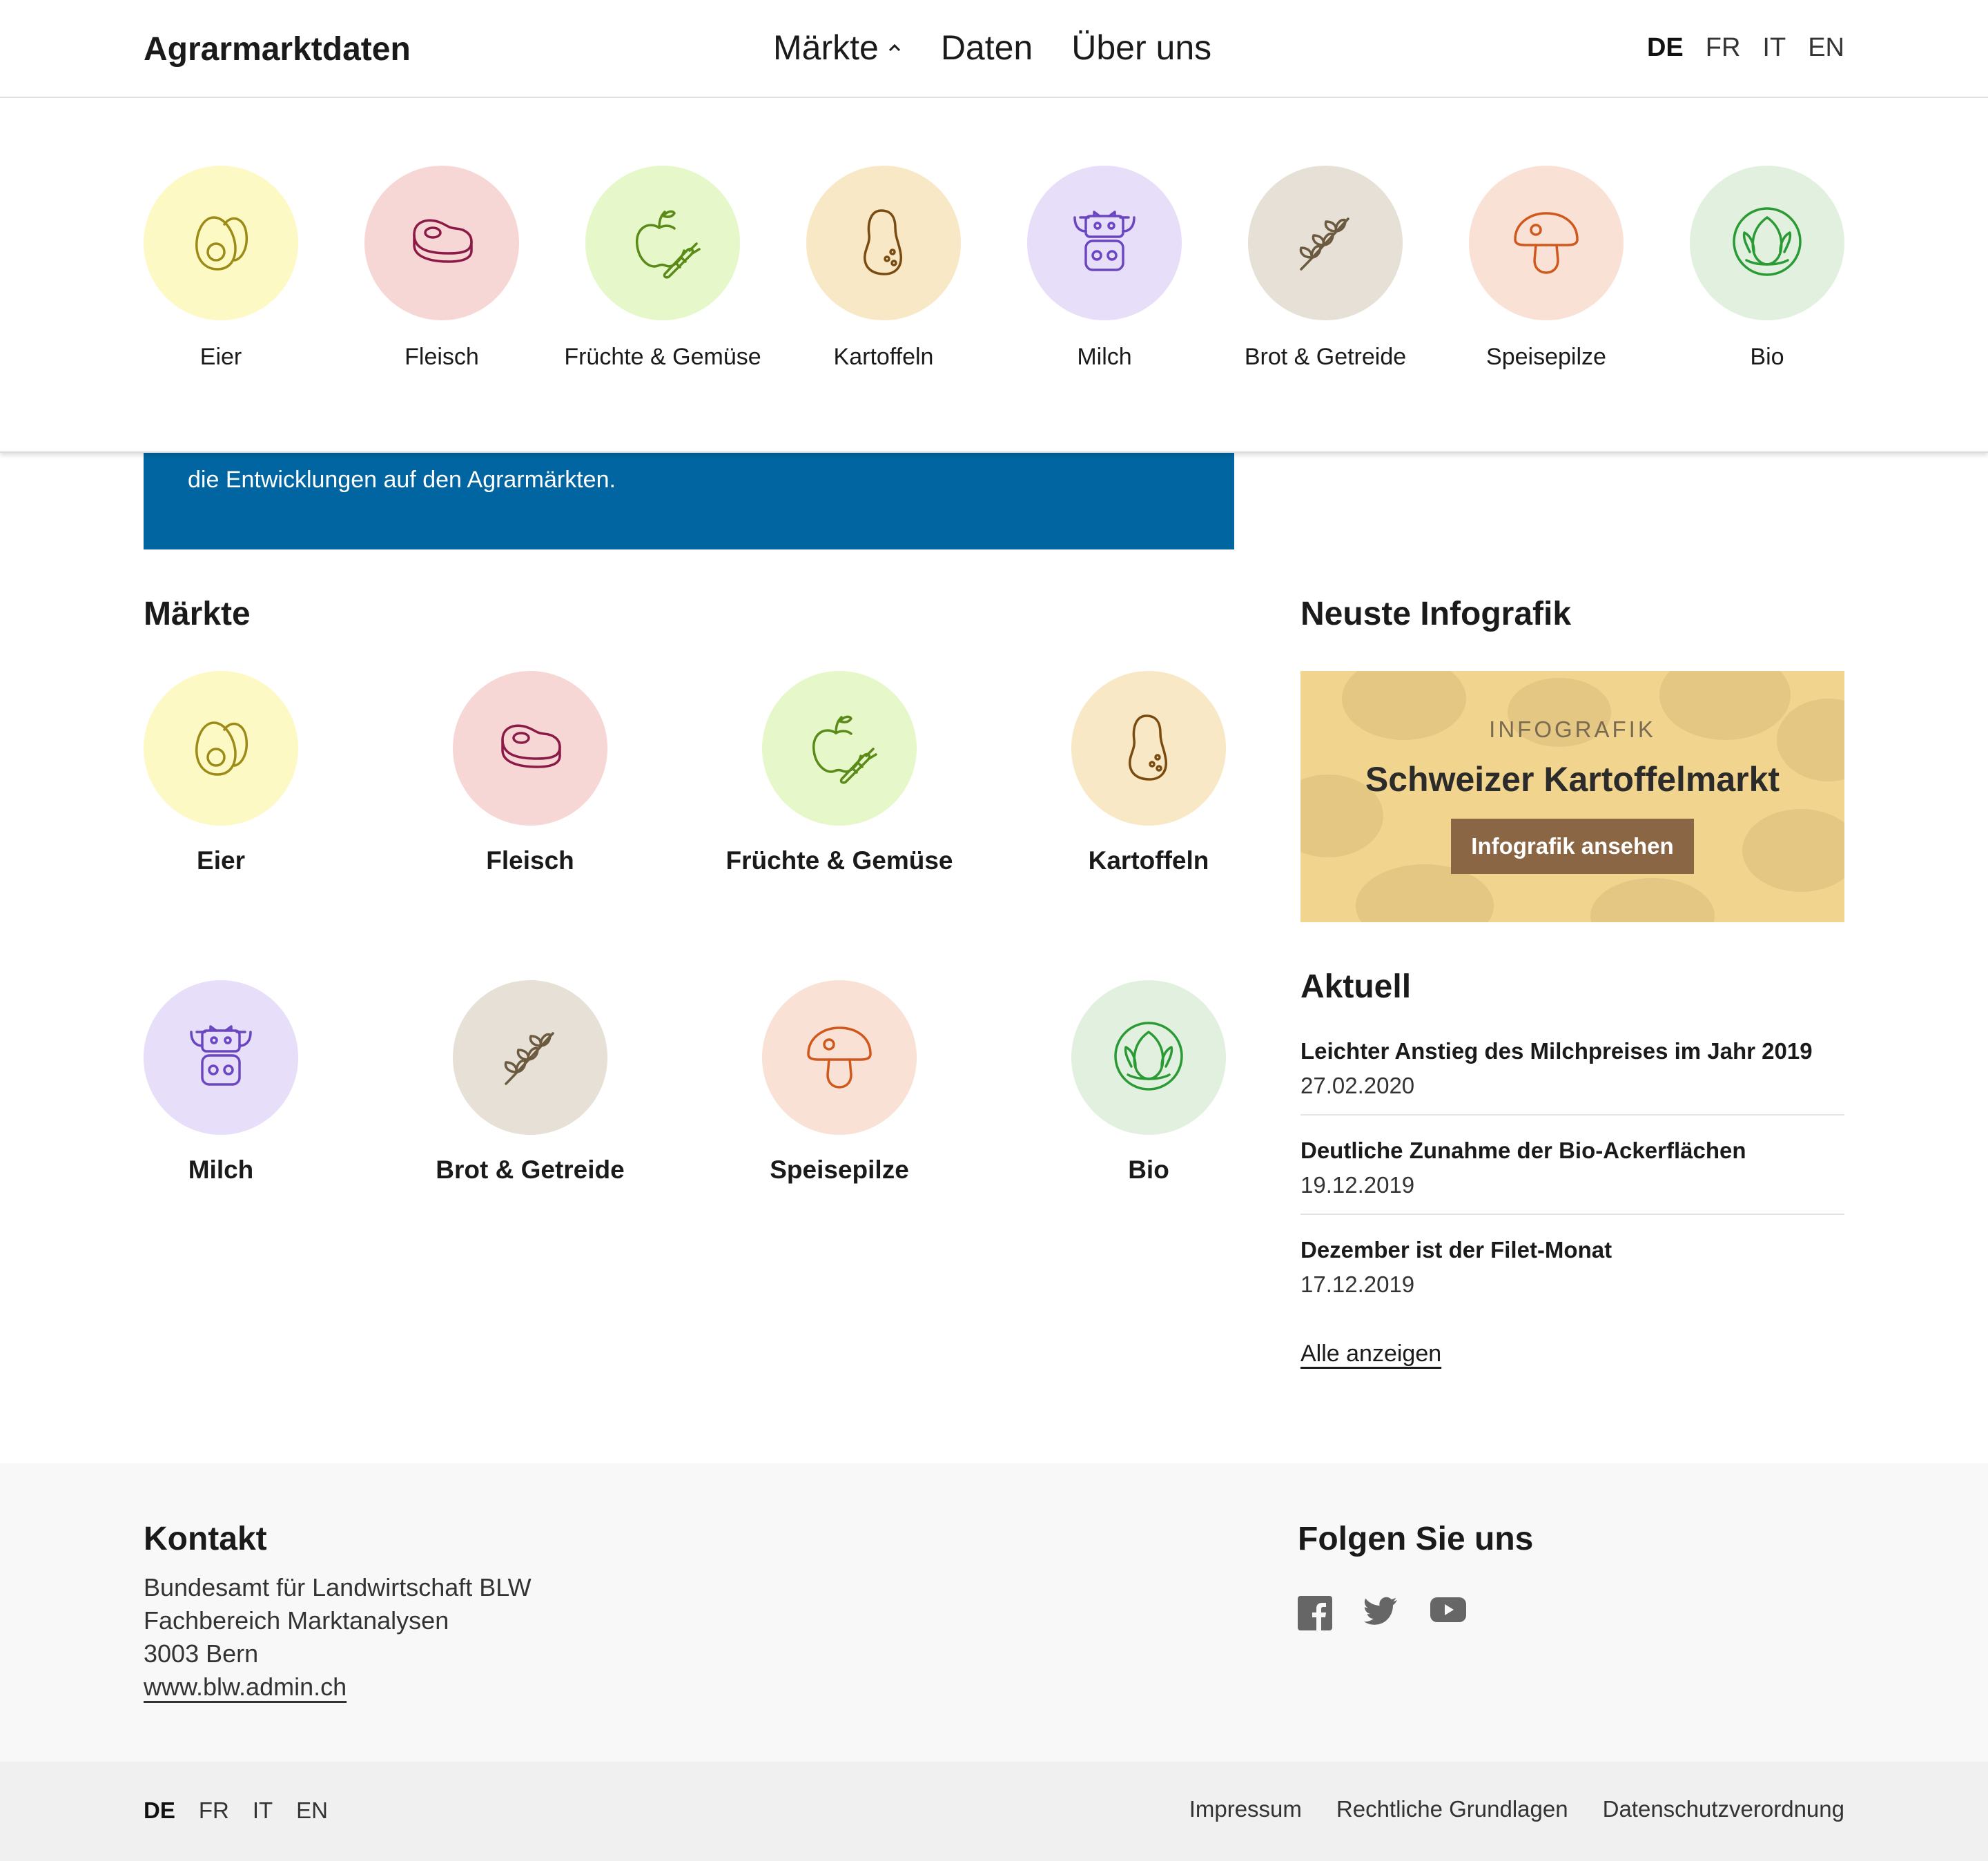 The width and height of the screenshot is (1988, 1861). Describe the element at coordinates (1370, 1354) in the screenshot. I see `show-all-news-link: Alle anzeigen` at that location.